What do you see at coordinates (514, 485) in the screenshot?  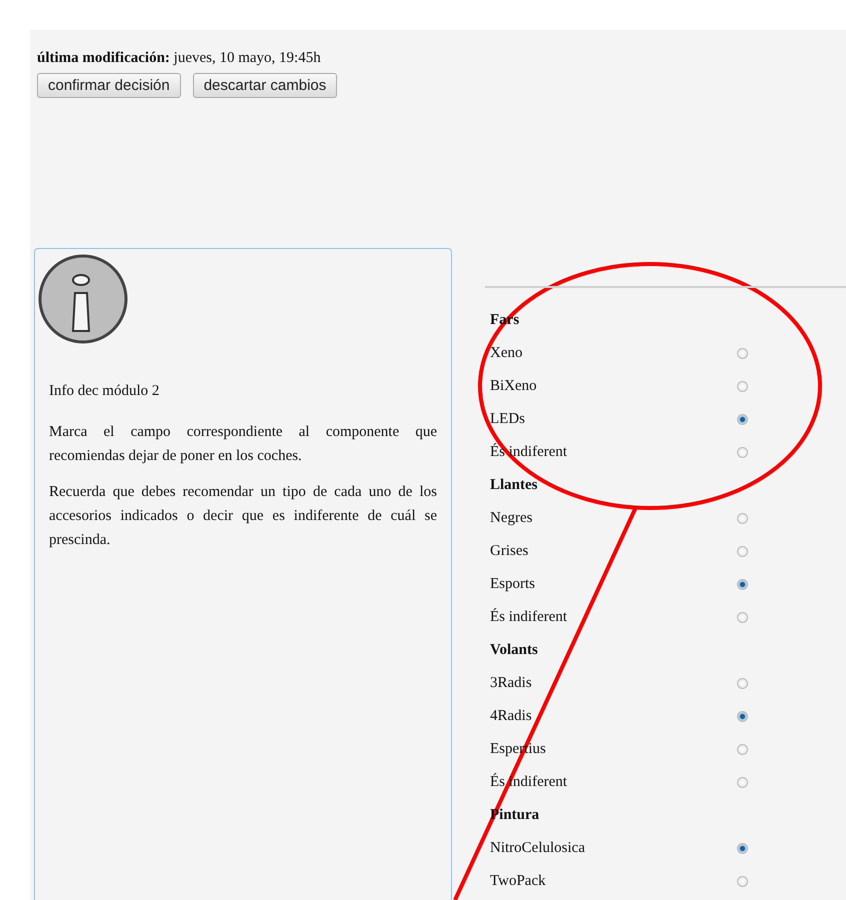 I see `group-heading: Llantes` at bounding box center [514, 485].